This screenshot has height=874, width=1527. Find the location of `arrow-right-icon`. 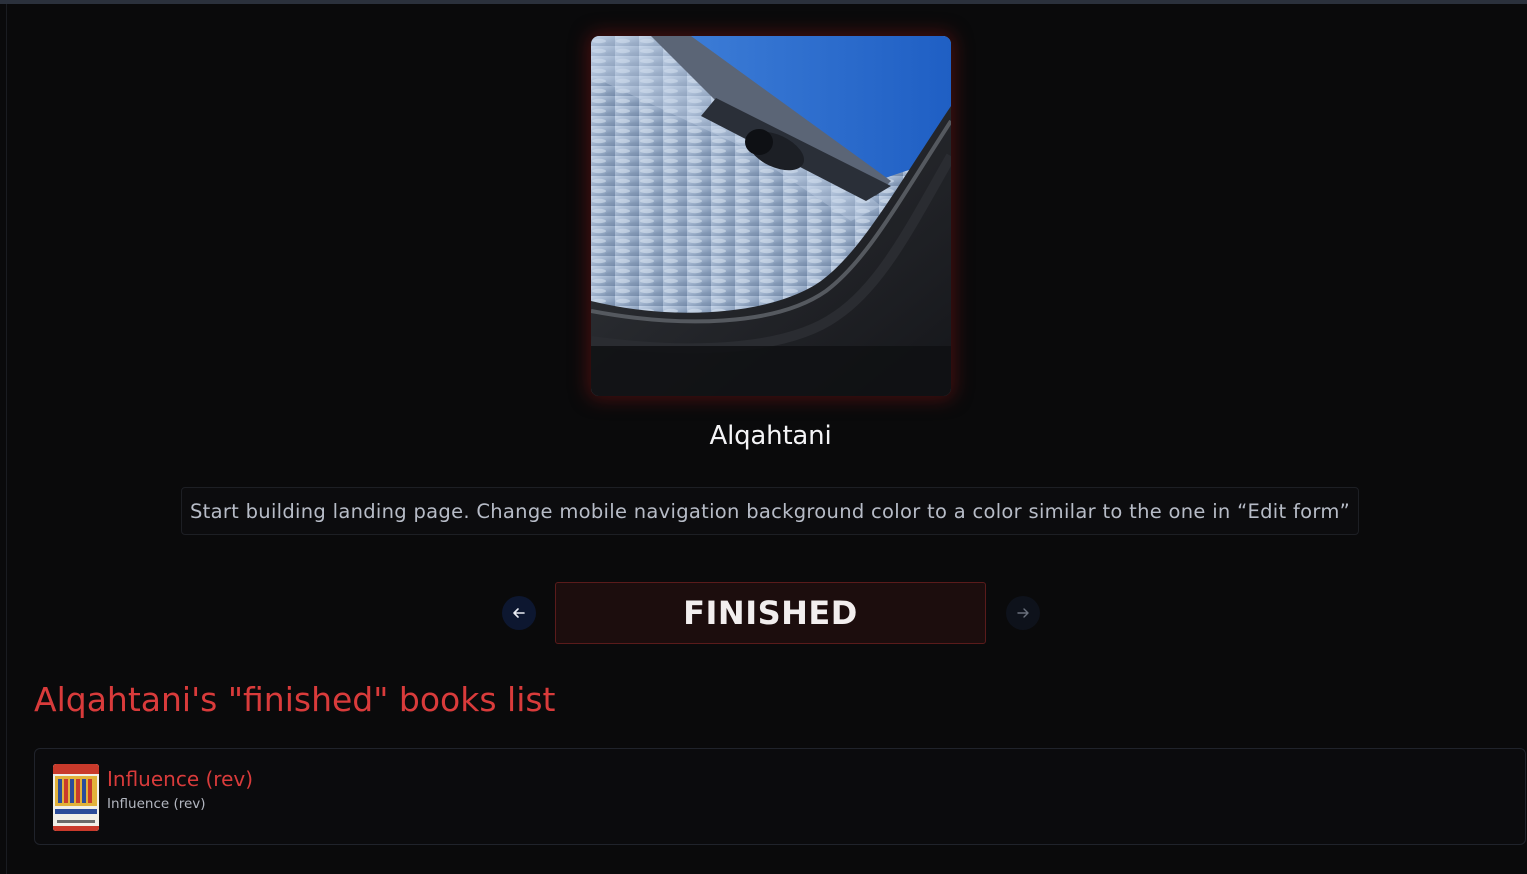

arrow-right-icon is located at coordinates (1023, 613).